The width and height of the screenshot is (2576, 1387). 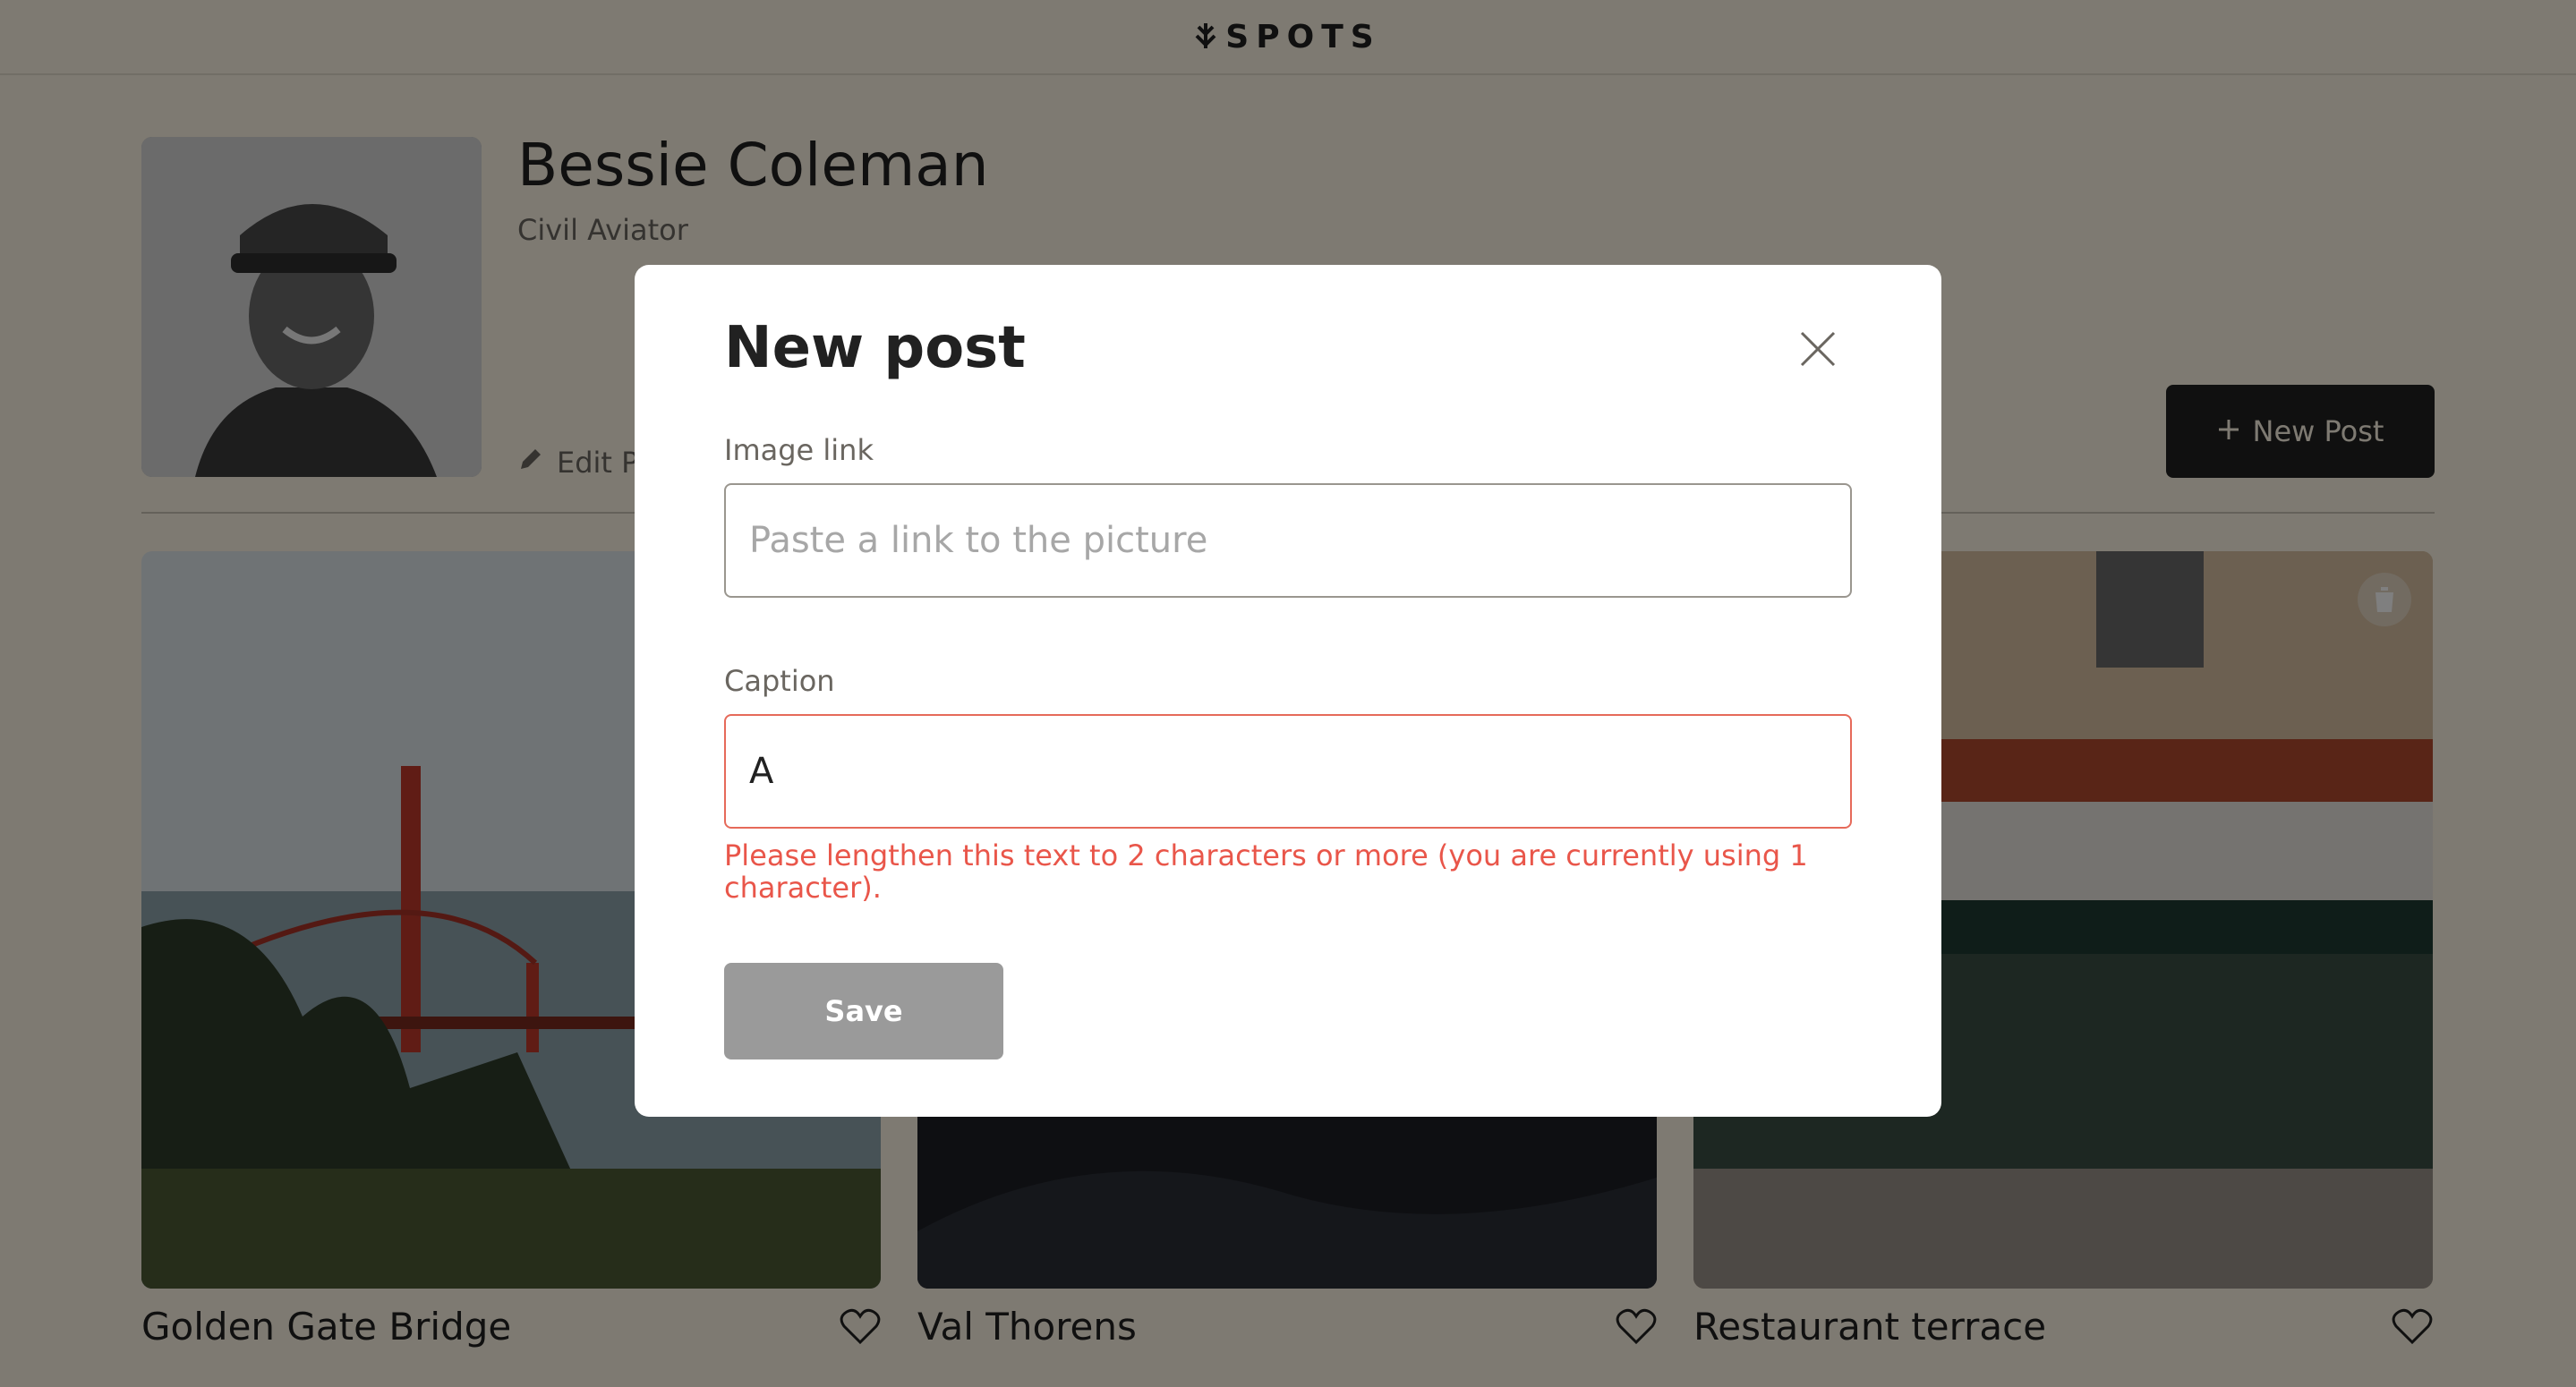 I want to click on image-link-input, so click(x=1288, y=541).